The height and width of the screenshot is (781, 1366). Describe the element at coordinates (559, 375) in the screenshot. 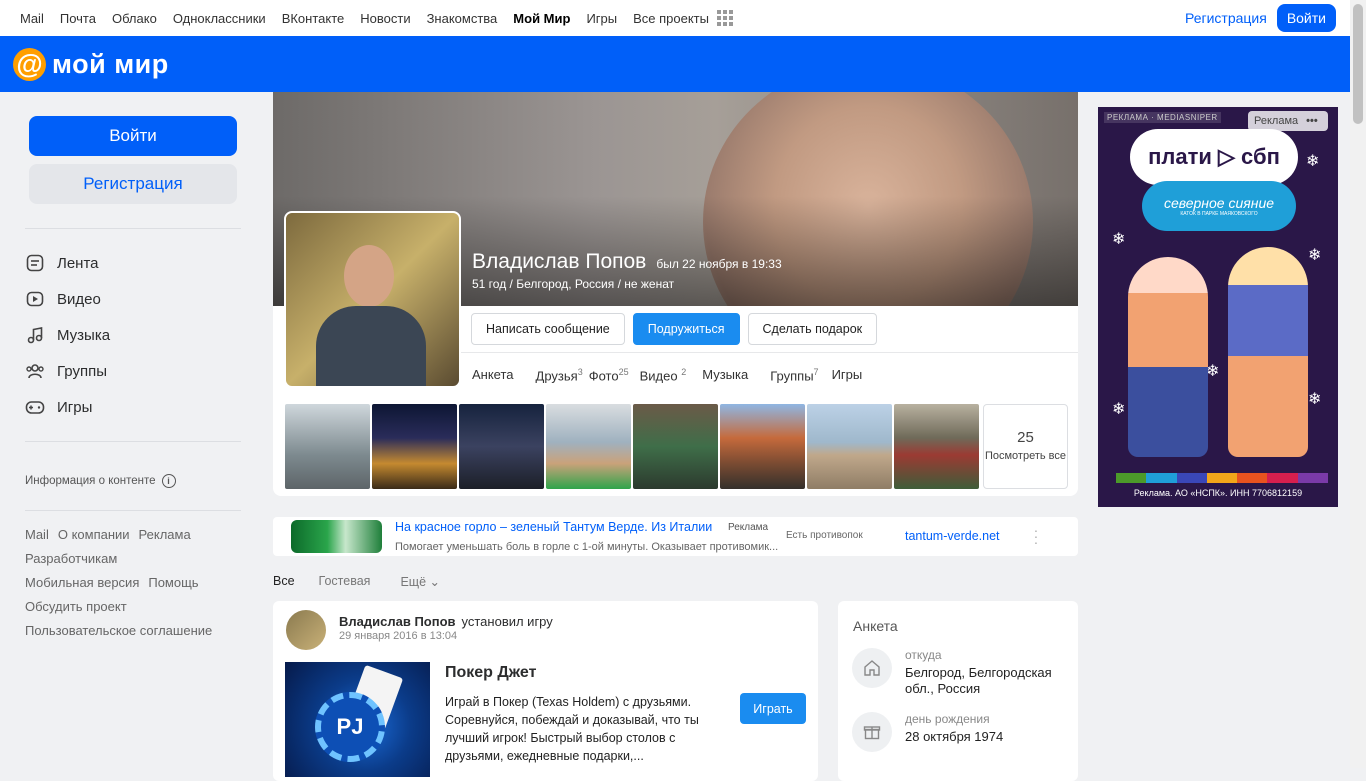

I see `tab-friends: Друзья3` at that location.